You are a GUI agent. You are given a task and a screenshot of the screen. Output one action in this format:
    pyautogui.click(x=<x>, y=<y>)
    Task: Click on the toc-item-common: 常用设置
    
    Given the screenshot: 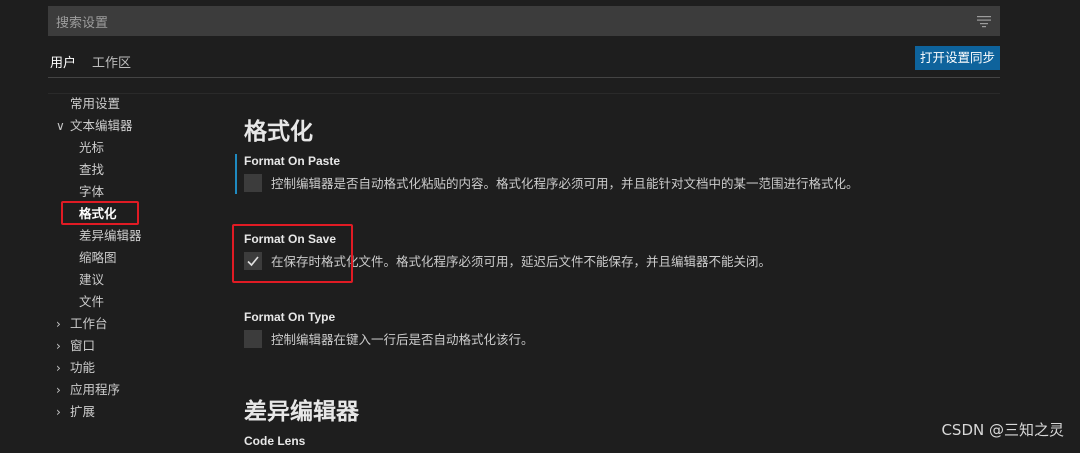 What is the action you would take?
    pyautogui.click(x=95, y=104)
    